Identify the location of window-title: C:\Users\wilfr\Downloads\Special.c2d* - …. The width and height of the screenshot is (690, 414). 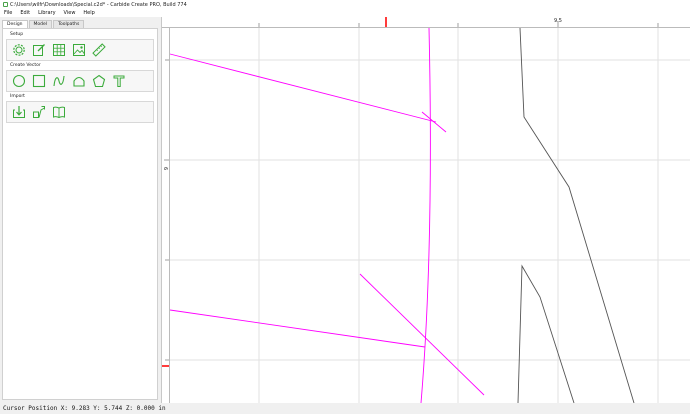
(98, 4).